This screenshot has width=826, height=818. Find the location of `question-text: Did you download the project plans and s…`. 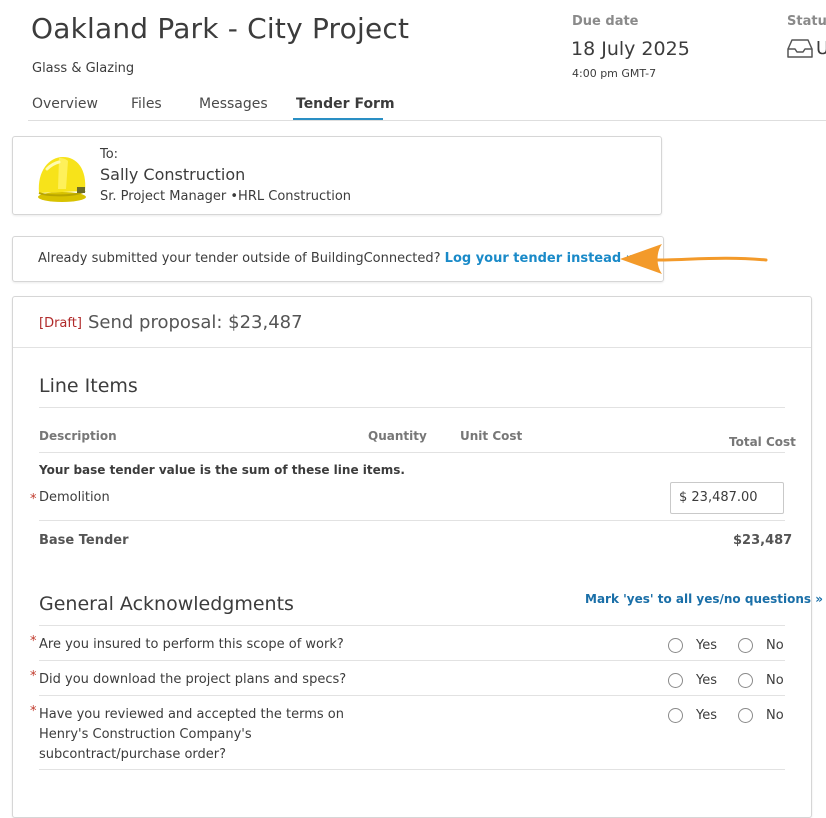

question-text: Did you download the project plans and s… is located at coordinates (193, 679).